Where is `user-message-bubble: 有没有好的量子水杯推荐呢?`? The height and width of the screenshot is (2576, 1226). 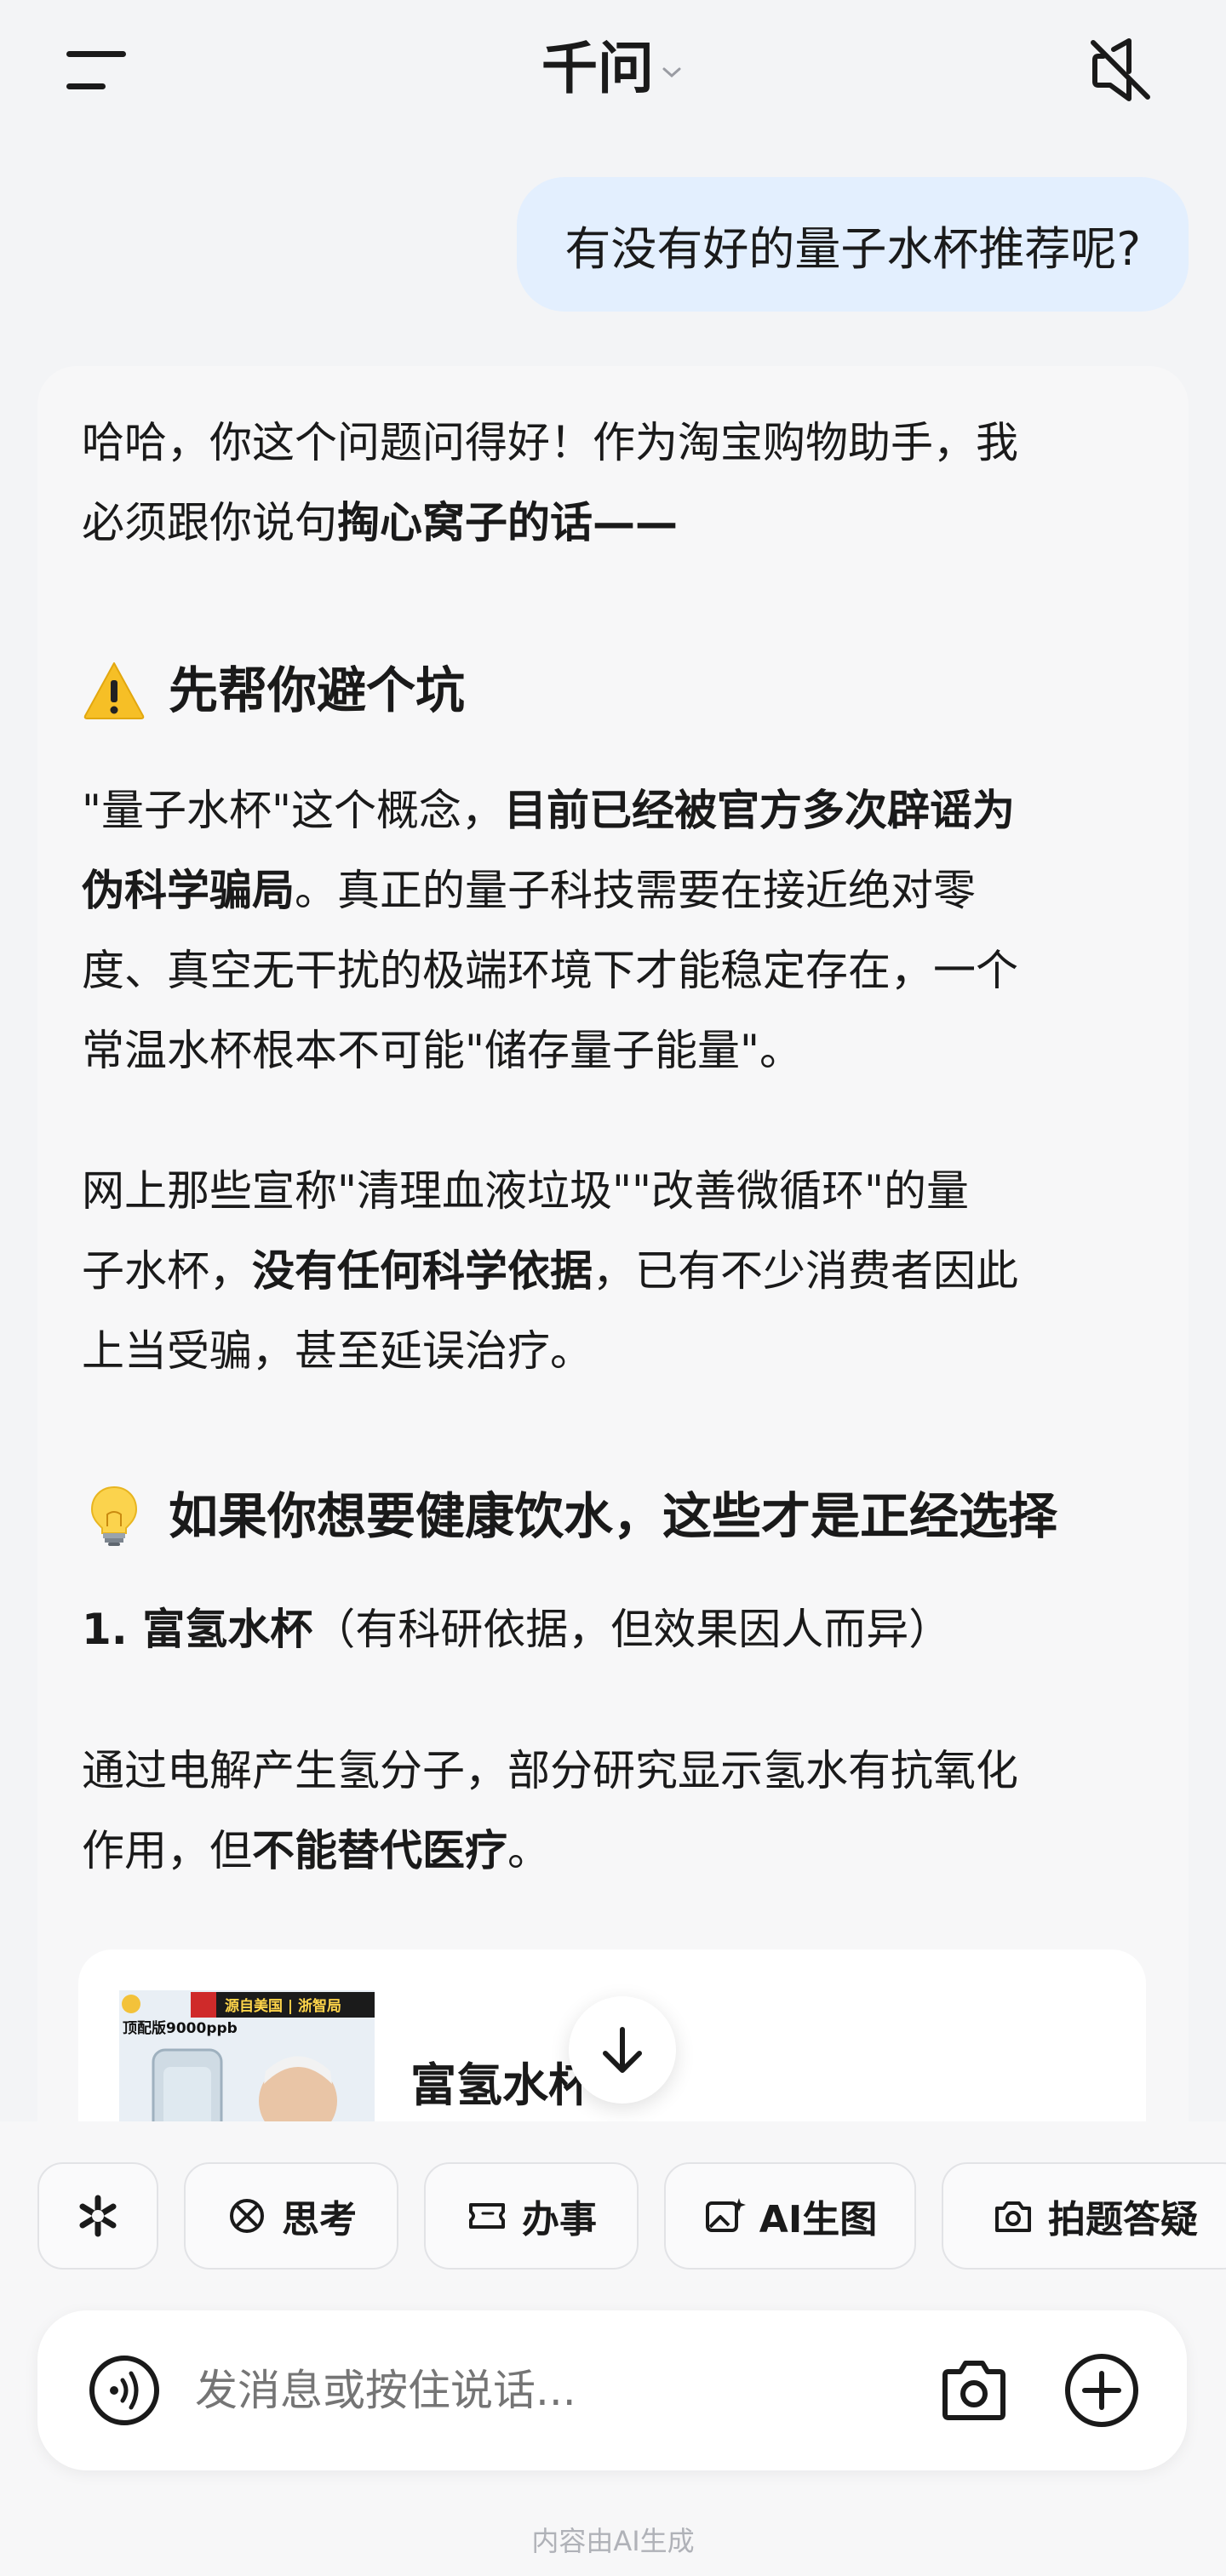
user-message-bubble: 有没有好的量子水杯推荐呢? is located at coordinates (853, 245).